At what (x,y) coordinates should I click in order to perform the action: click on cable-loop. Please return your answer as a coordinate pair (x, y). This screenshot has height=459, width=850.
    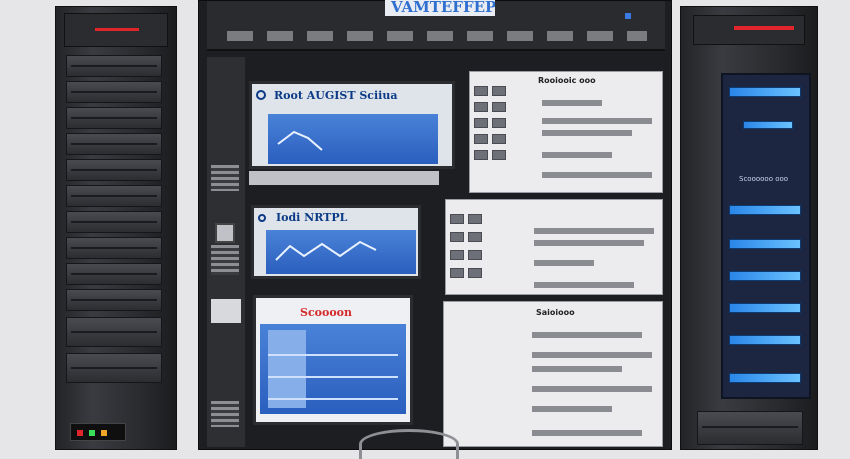
    Looking at the image, I should click on (409, 444).